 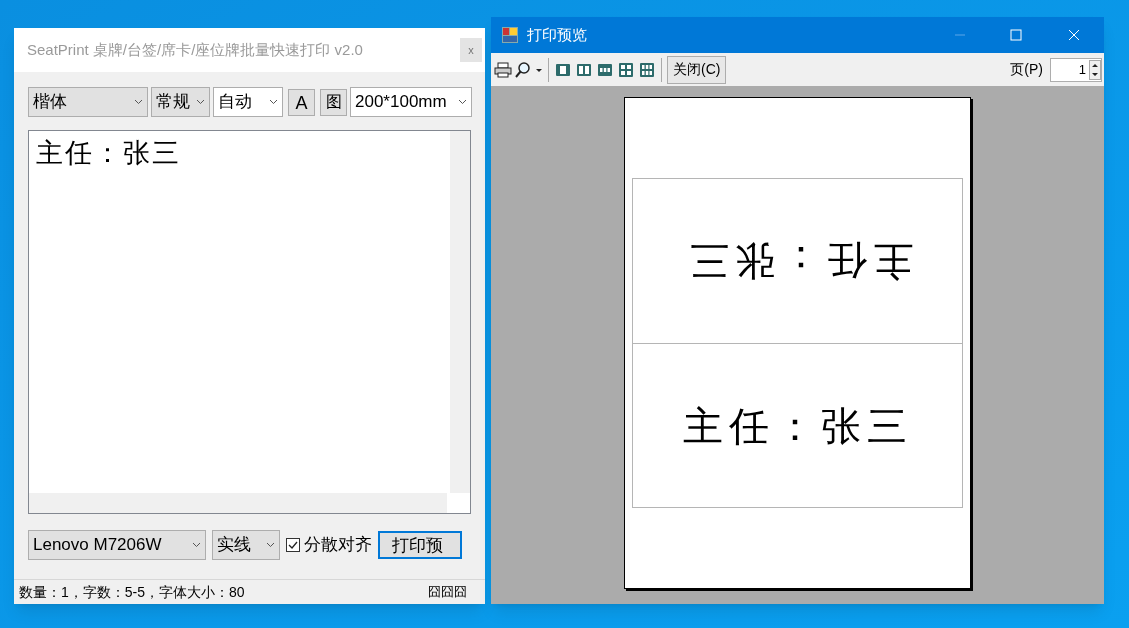 I want to click on print-preview-button: 打印预, so click(x=420, y=545).